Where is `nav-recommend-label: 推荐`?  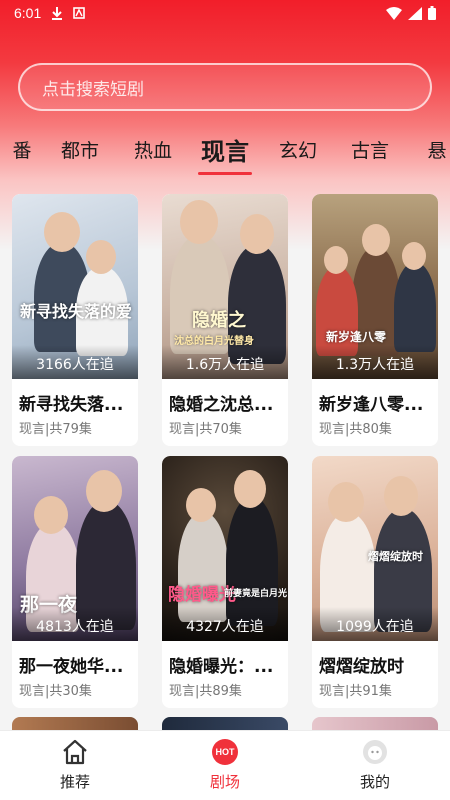
nav-recommend-label: 推荐 is located at coordinates (74, 782).